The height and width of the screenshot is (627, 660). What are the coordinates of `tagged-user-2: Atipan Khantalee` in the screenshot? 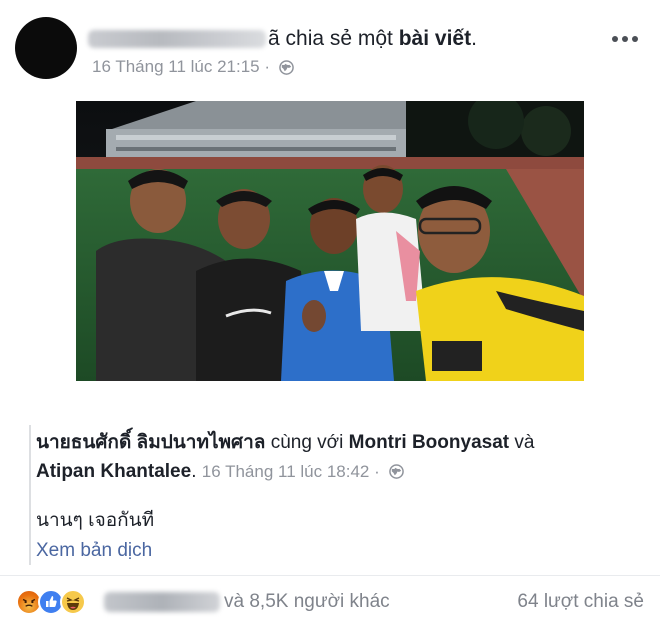 It's located at (113, 471).